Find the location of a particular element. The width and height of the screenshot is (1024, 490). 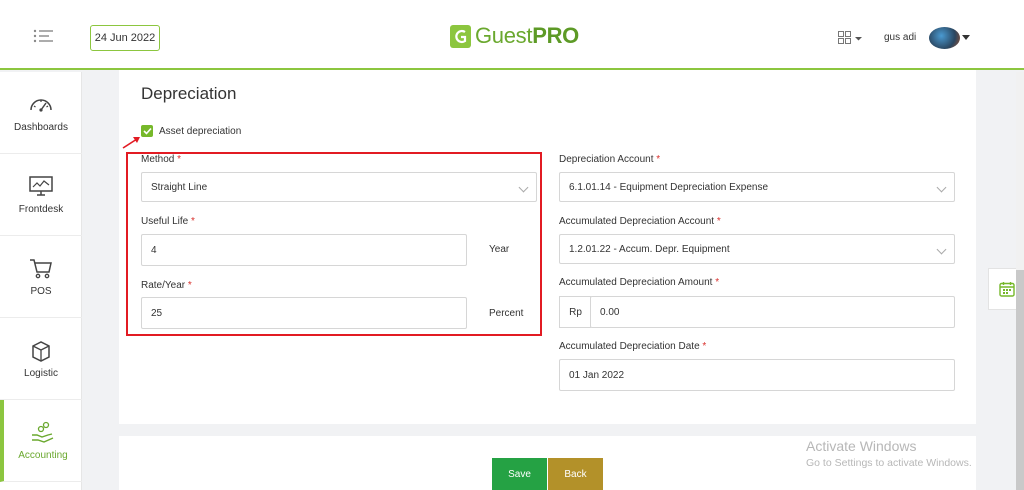

sidebar-item-dashboards: Dashboards is located at coordinates (41, 113).